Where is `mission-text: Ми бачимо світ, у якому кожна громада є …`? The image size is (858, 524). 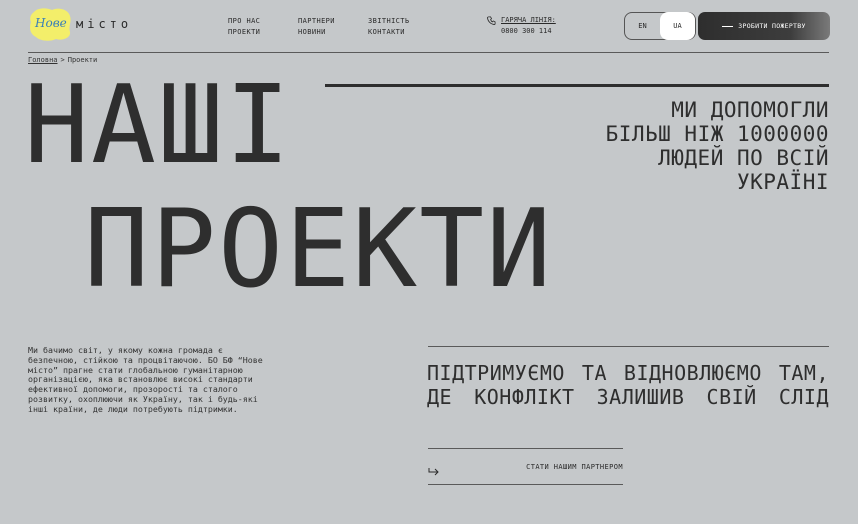 mission-text: Ми бачимо світ, у якому кожна громада є … is located at coordinates (145, 379).